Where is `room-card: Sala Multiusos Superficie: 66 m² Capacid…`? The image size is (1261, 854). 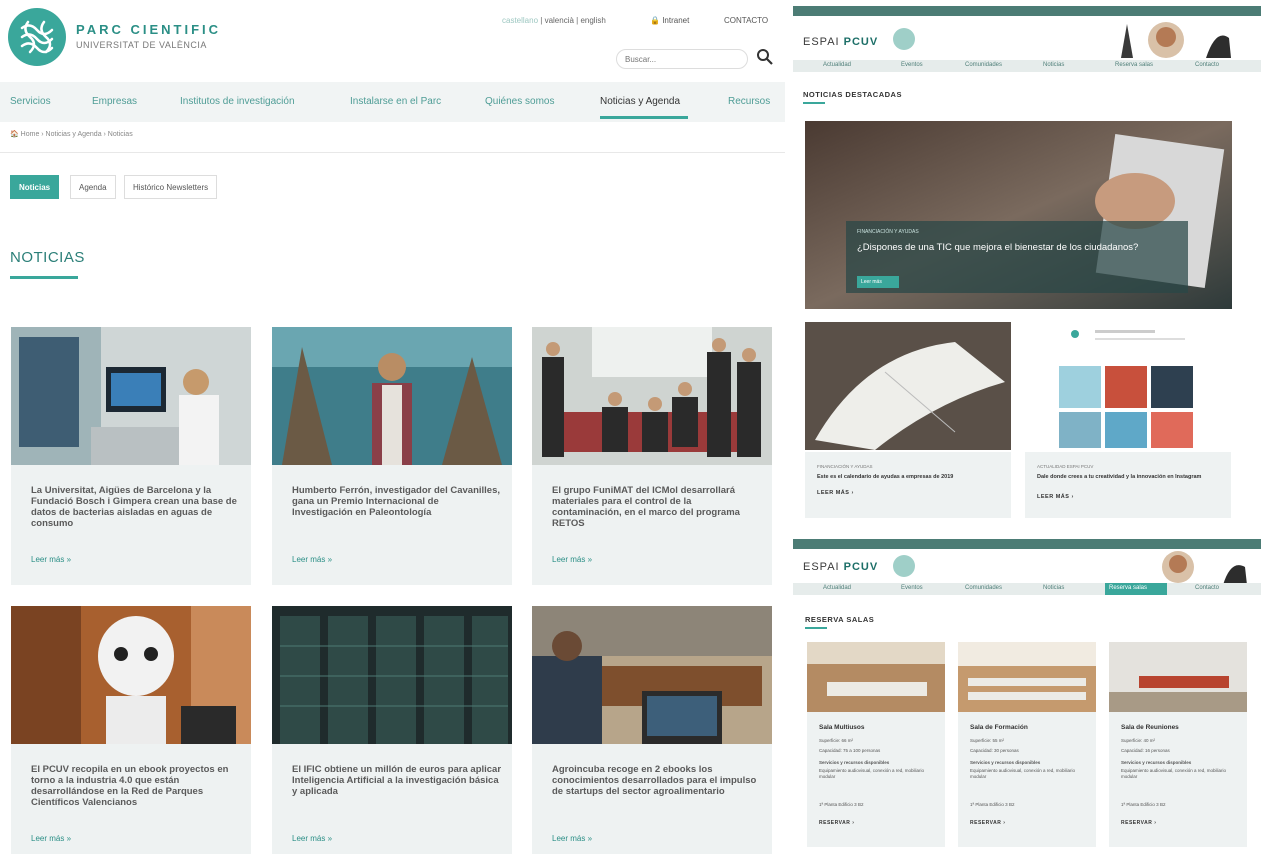 room-card: Sala Multiusos Superficie: 66 m² Capacid… is located at coordinates (876, 744).